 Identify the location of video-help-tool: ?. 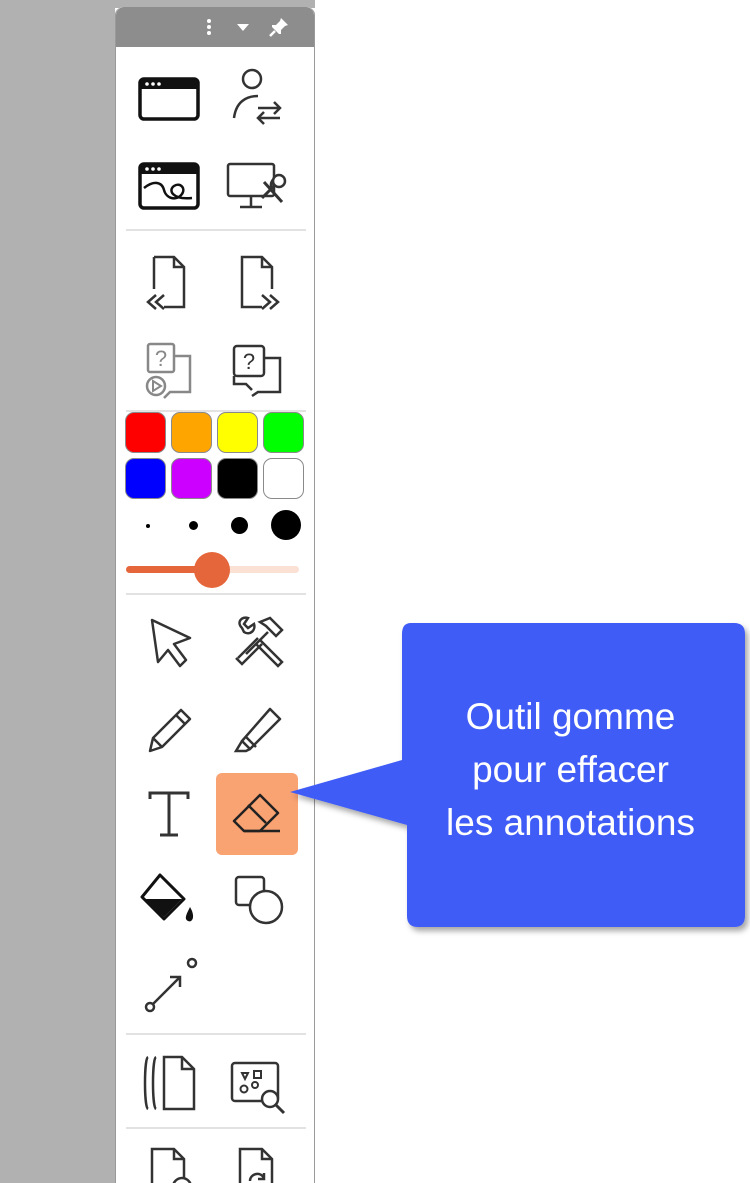
(169, 371).